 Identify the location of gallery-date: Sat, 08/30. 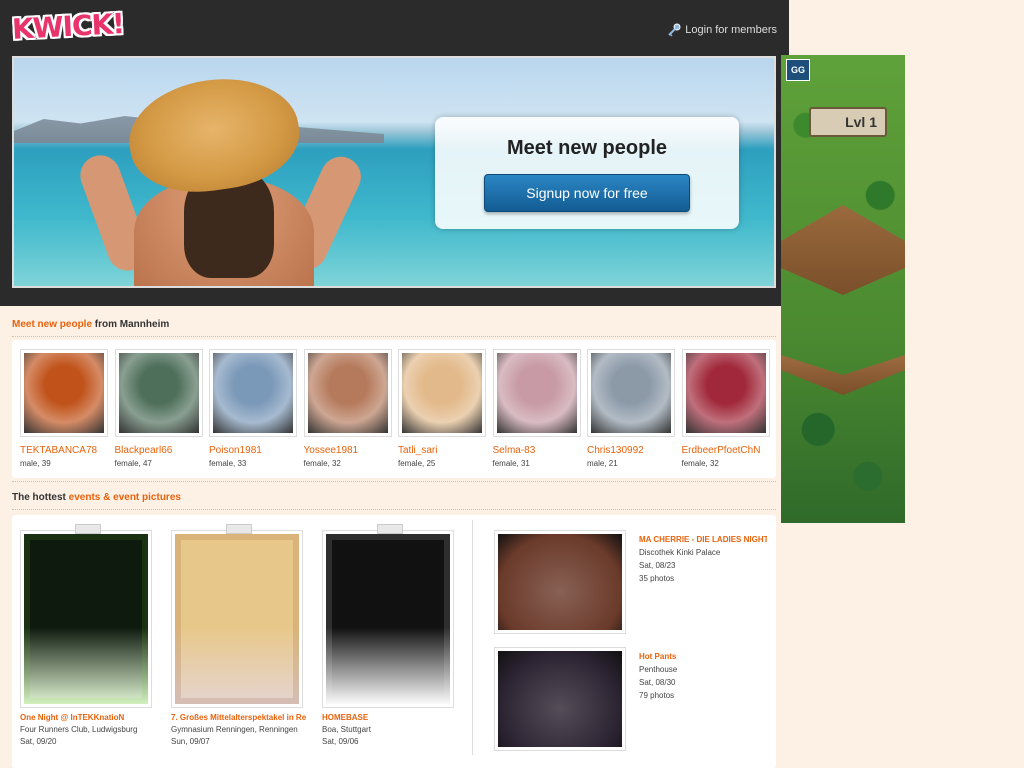
(657, 682).